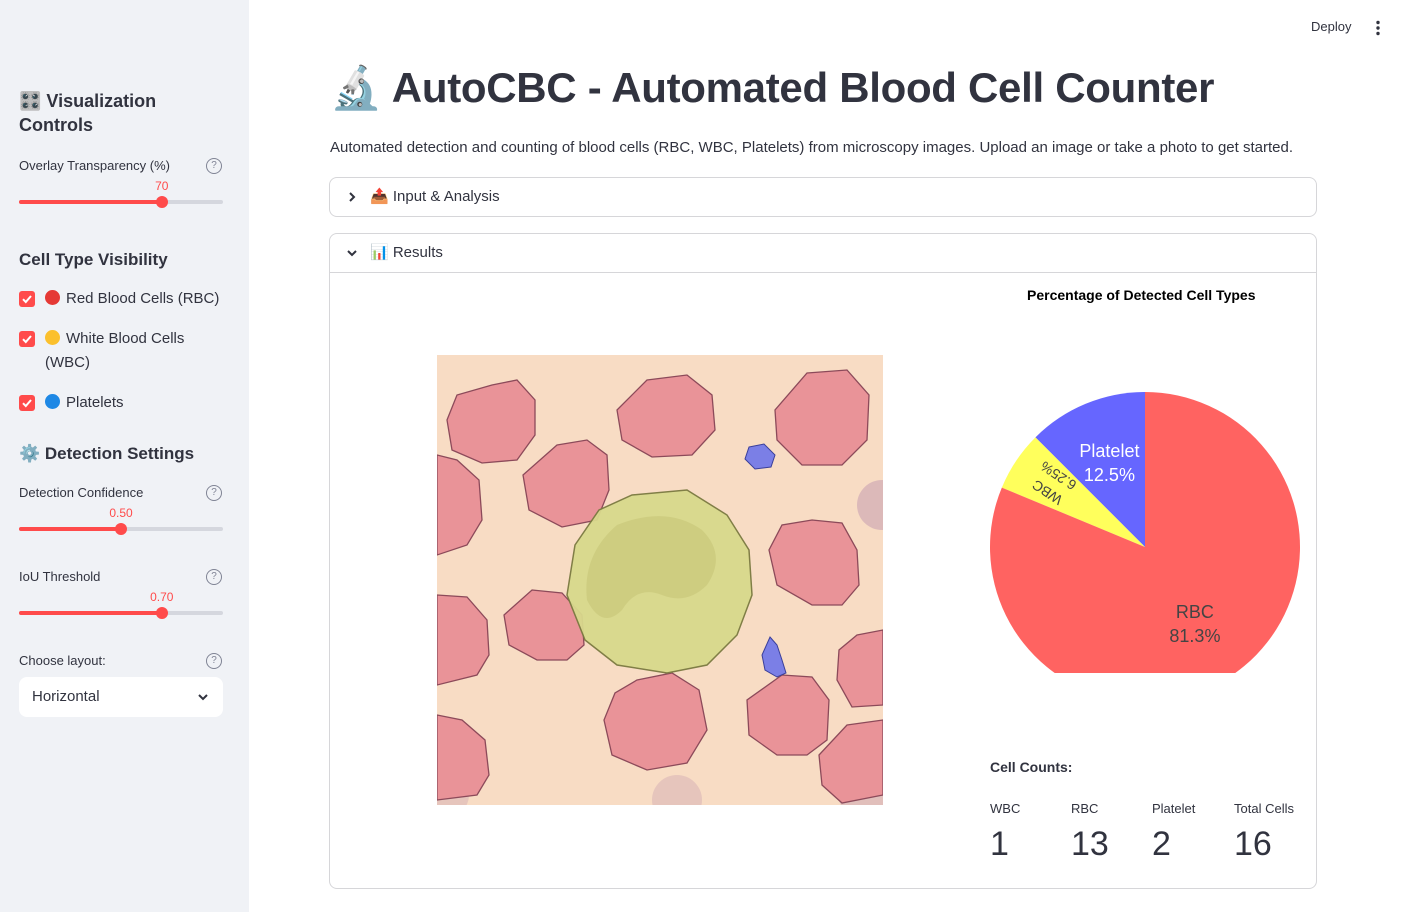 Image resolution: width=1401 pixels, height=912 pixels. What do you see at coordinates (121, 193) in the screenshot?
I see `overlay-transparency-slider: 70` at bounding box center [121, 193].